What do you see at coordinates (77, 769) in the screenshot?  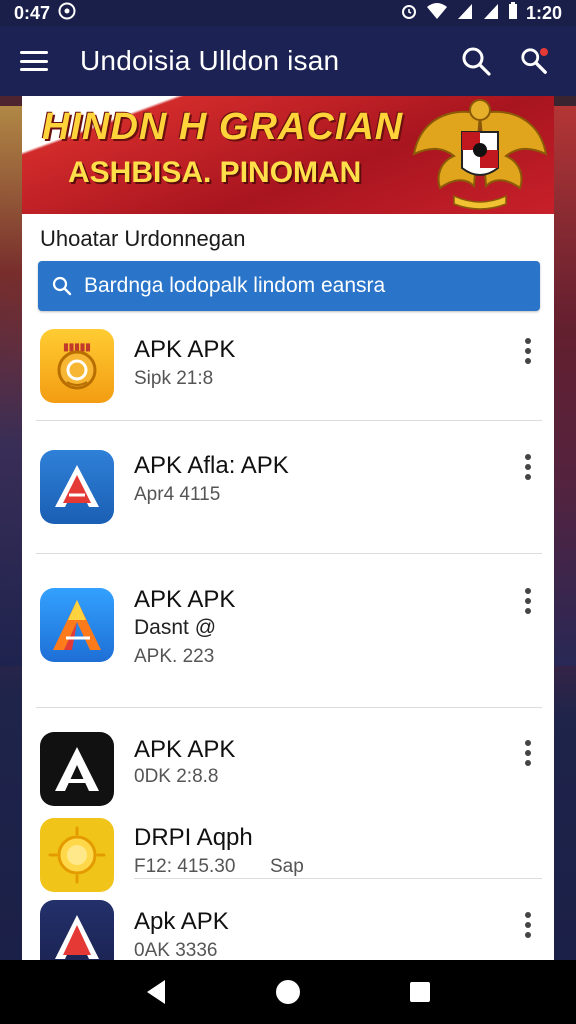 I see `black-a-icon` at bounding box center [77, 769].